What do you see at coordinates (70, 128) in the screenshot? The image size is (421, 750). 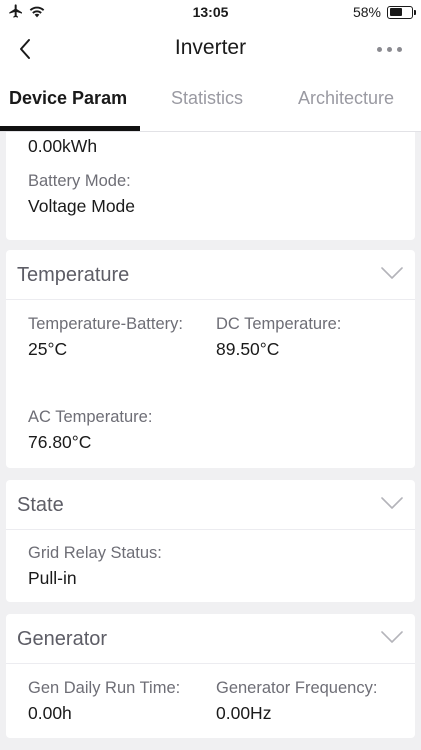 I see `active-tab-indicator` at bounding box center [70, 128].